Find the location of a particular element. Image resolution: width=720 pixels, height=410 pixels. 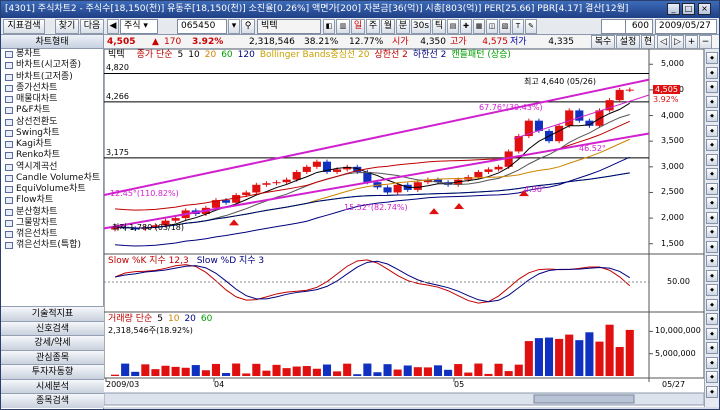

chart-type-item: 꺾은선차트(특합) is located at coordinates (52, 245).